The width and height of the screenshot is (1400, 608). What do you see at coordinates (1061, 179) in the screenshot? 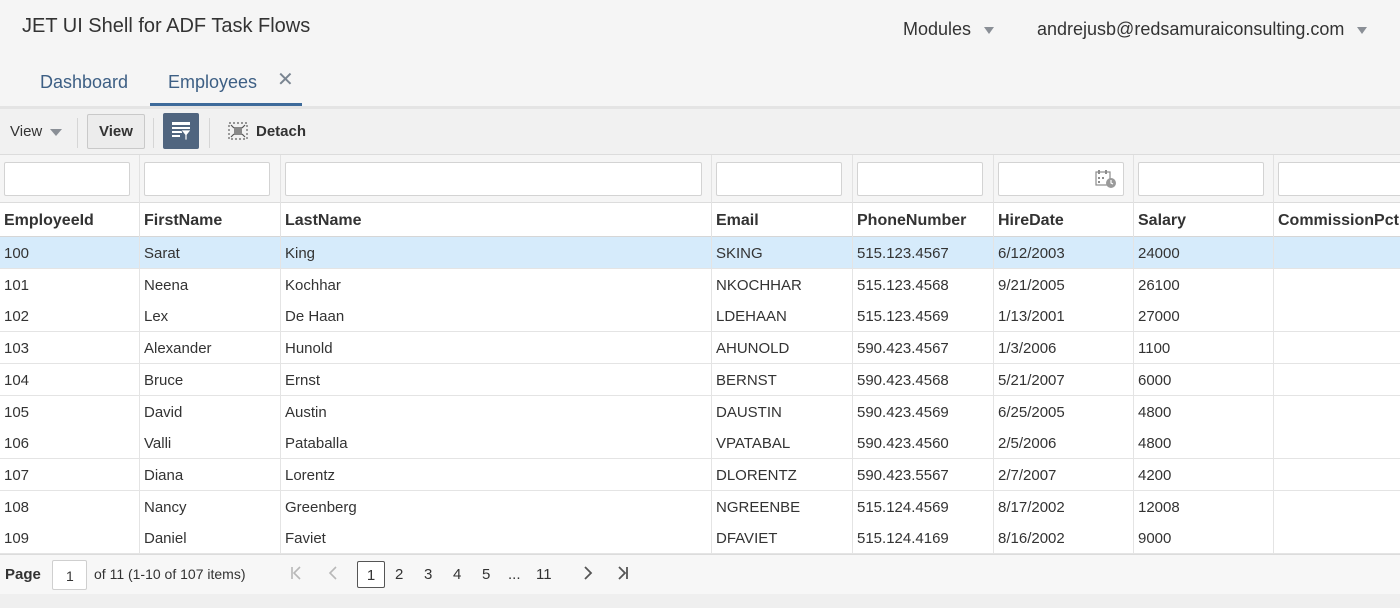
I see `hiredate-filter-input` at bounding box center [1061, 179].